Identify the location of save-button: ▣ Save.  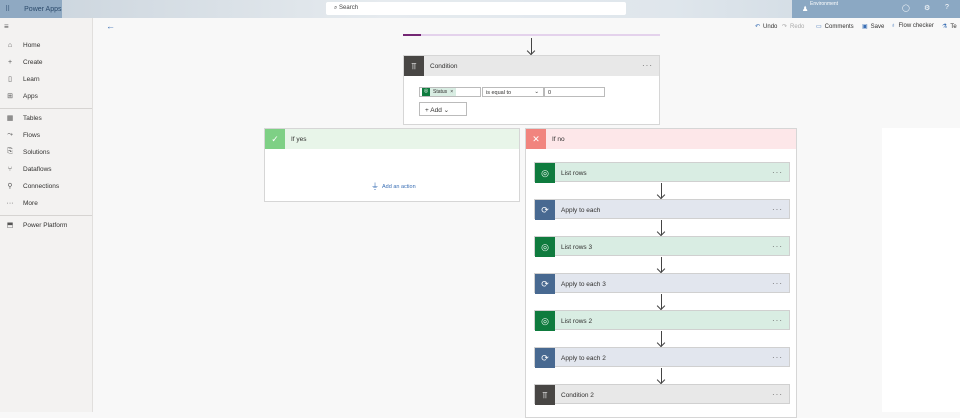
(873, 27).